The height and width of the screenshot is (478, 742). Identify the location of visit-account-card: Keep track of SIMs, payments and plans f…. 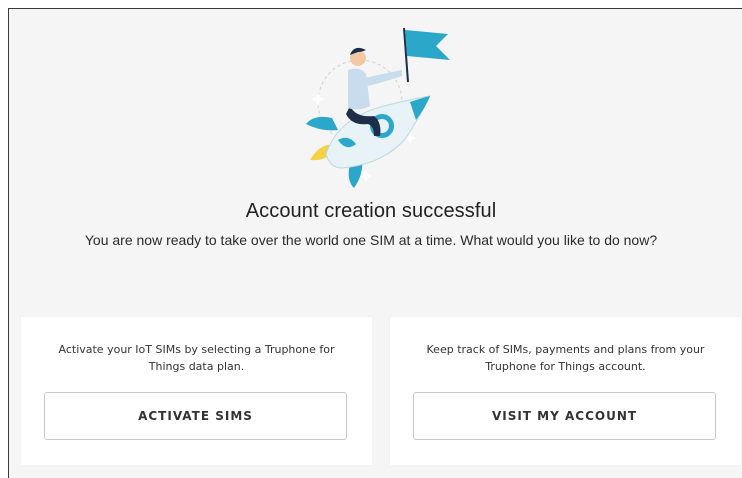
(565, 391).